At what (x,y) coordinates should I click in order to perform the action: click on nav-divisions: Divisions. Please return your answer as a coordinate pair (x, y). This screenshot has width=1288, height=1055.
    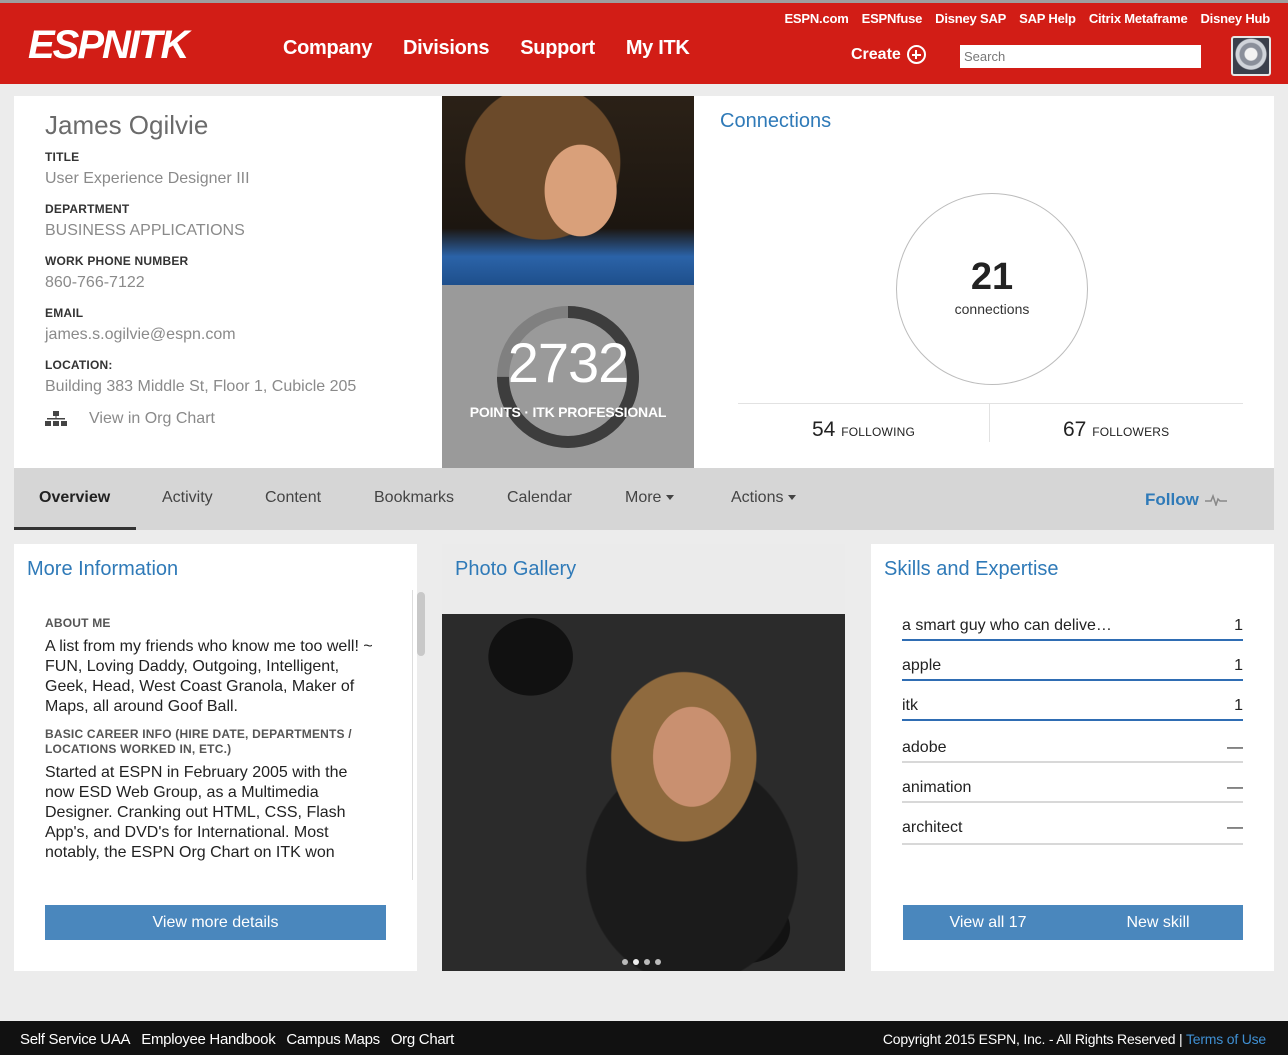
    Looking at the image, I should click on (446, 48).